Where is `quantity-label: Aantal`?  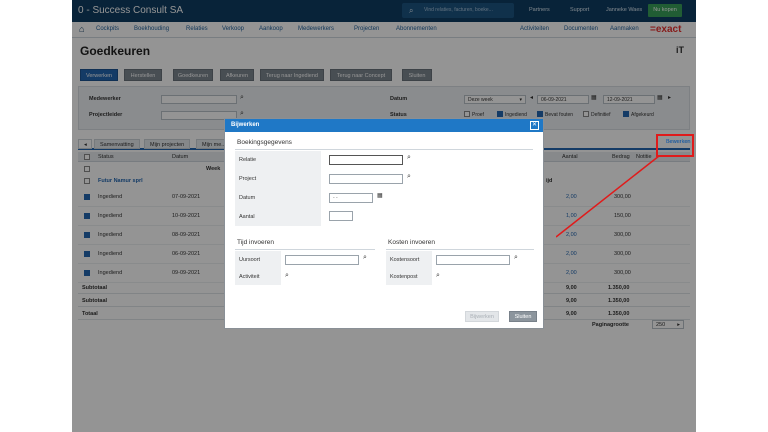
quantity-label: Aantal is located at coordinates (247, 217).